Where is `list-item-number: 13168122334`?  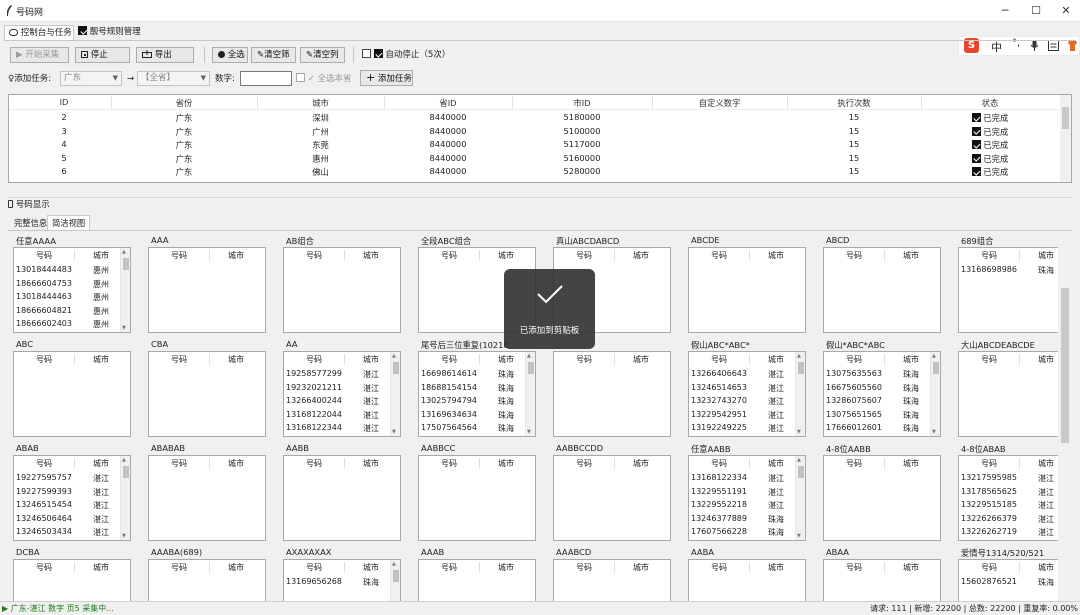 list-item-number: 13168122334 is located at coordinates (719, 477).